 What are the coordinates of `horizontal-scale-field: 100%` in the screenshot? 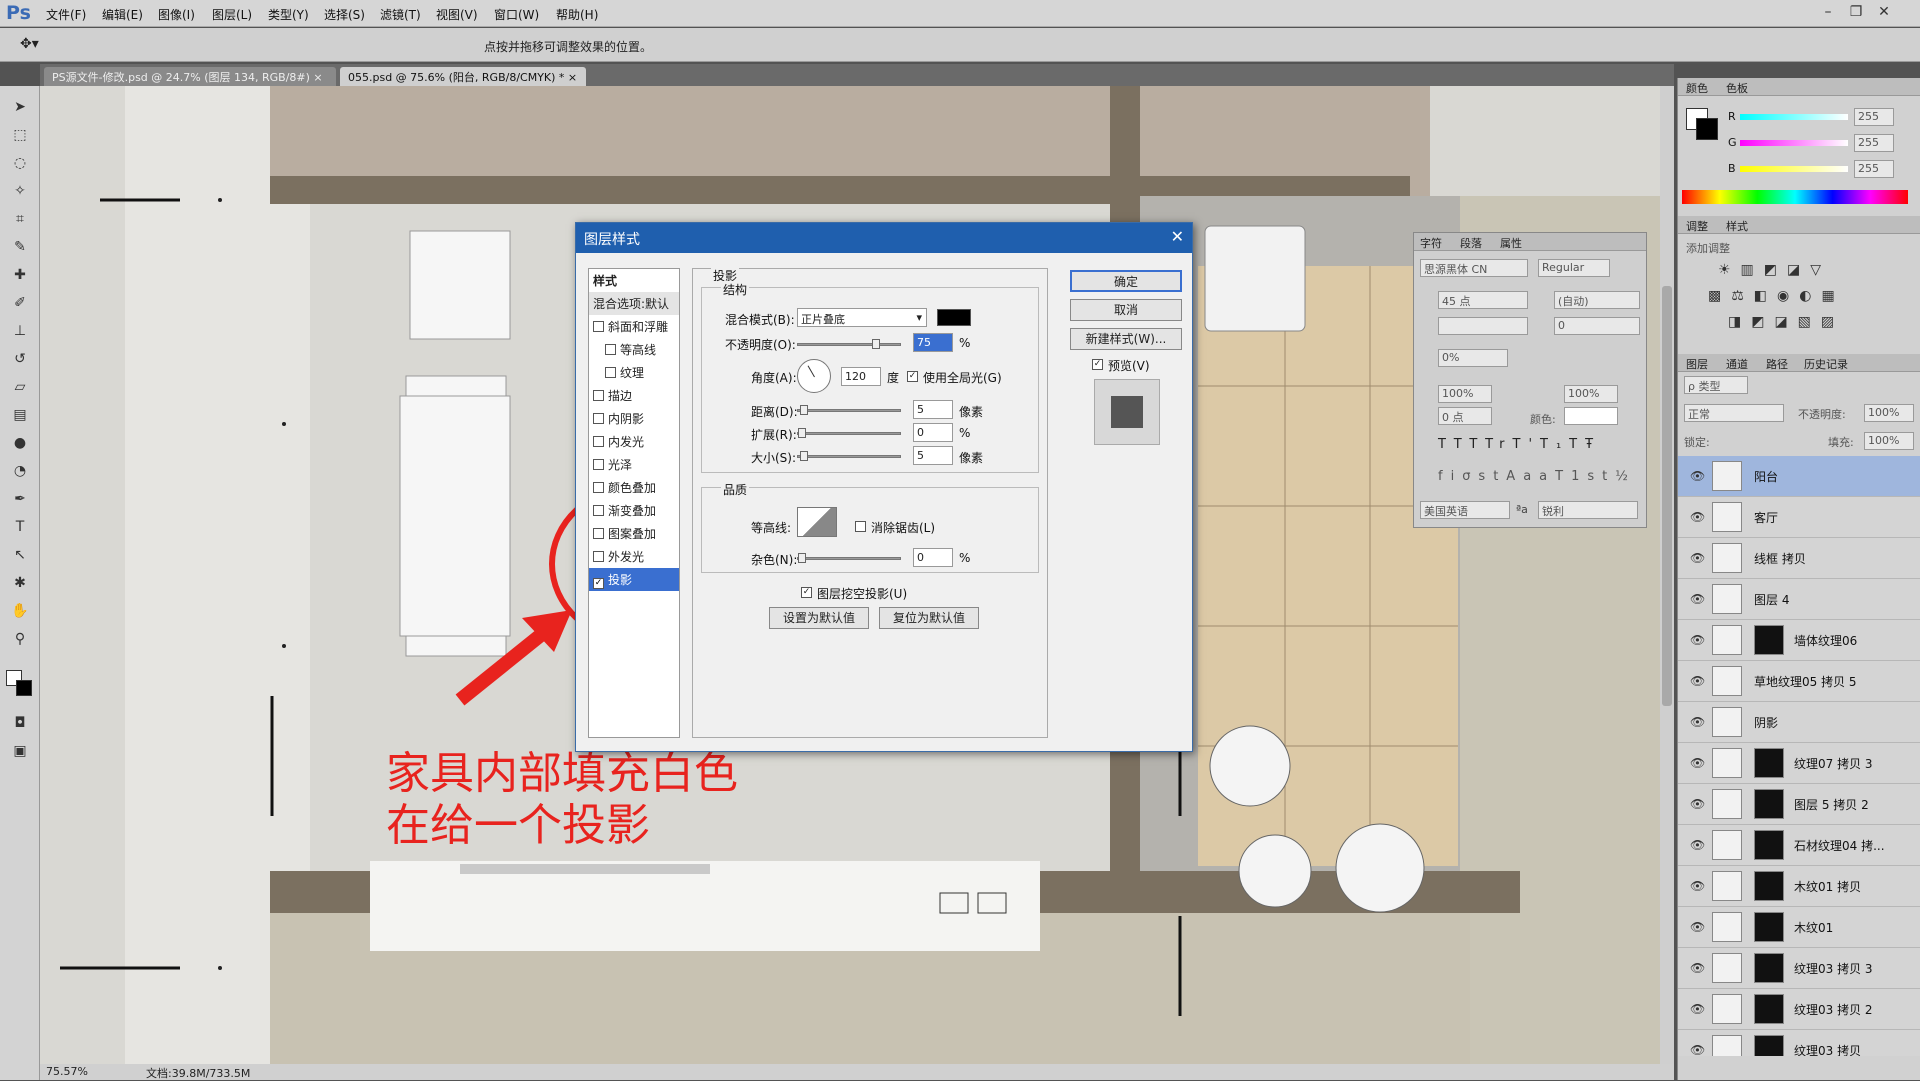 It's located at (1591, 394).